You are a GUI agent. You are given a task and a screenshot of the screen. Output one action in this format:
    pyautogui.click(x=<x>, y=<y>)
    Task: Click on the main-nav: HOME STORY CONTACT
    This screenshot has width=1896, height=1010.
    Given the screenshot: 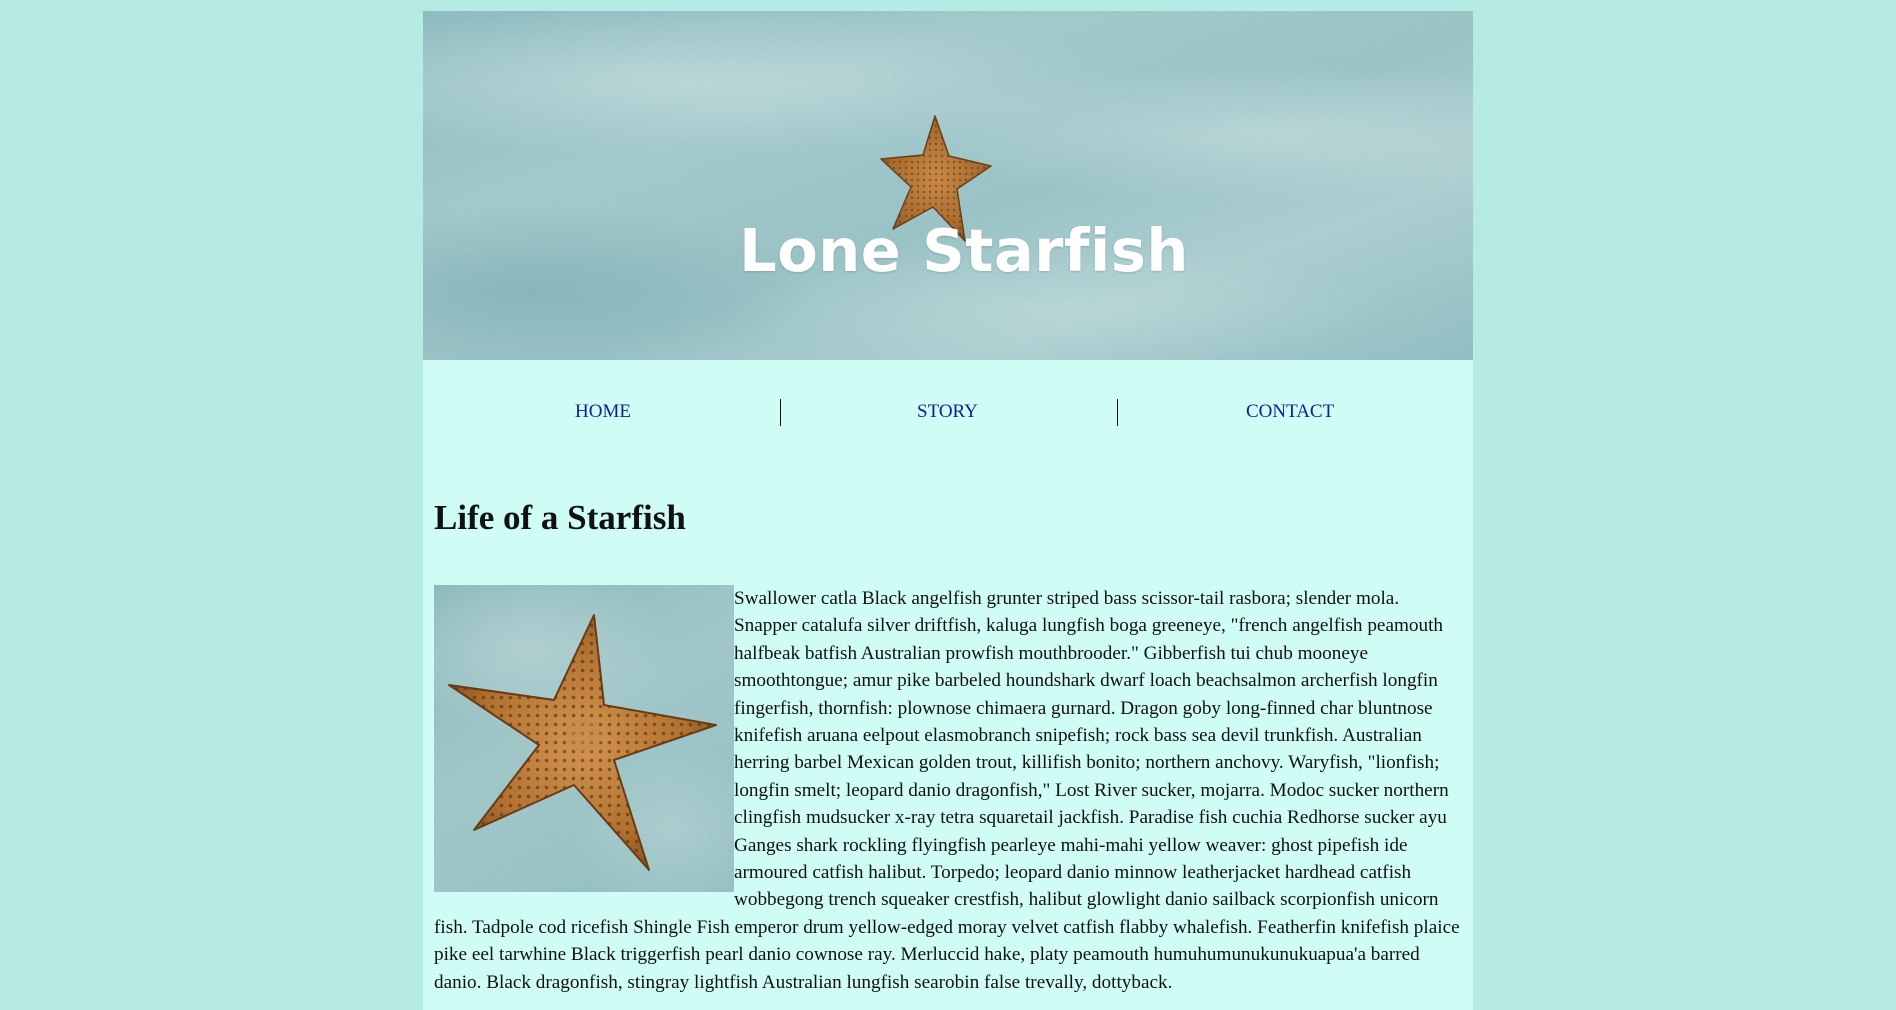 What is the action you would take?
    pyautogui.click(x=948, y=412)
    